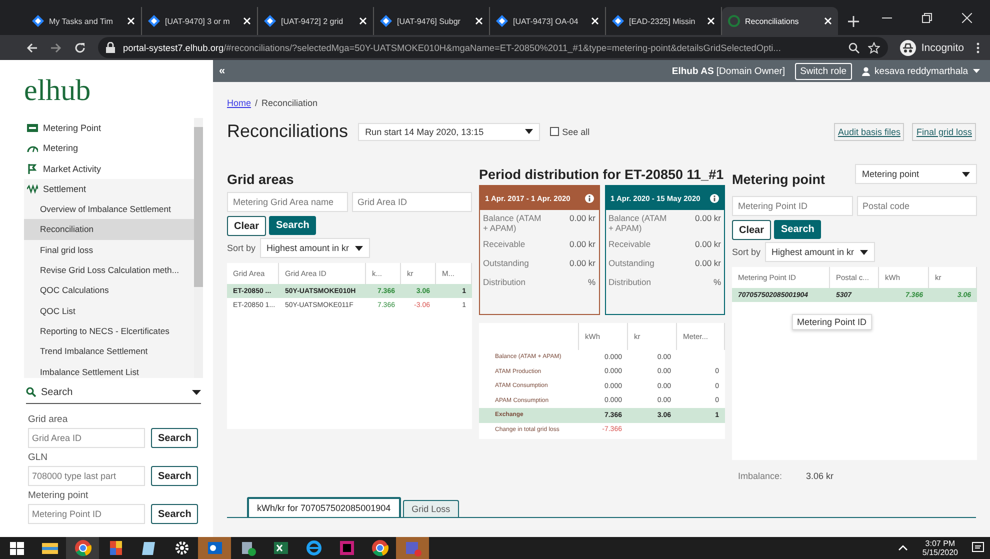 The width and height of the screenshot is (990, 559). I want to click on nav-subitem: QOC List, so click(109, 310).